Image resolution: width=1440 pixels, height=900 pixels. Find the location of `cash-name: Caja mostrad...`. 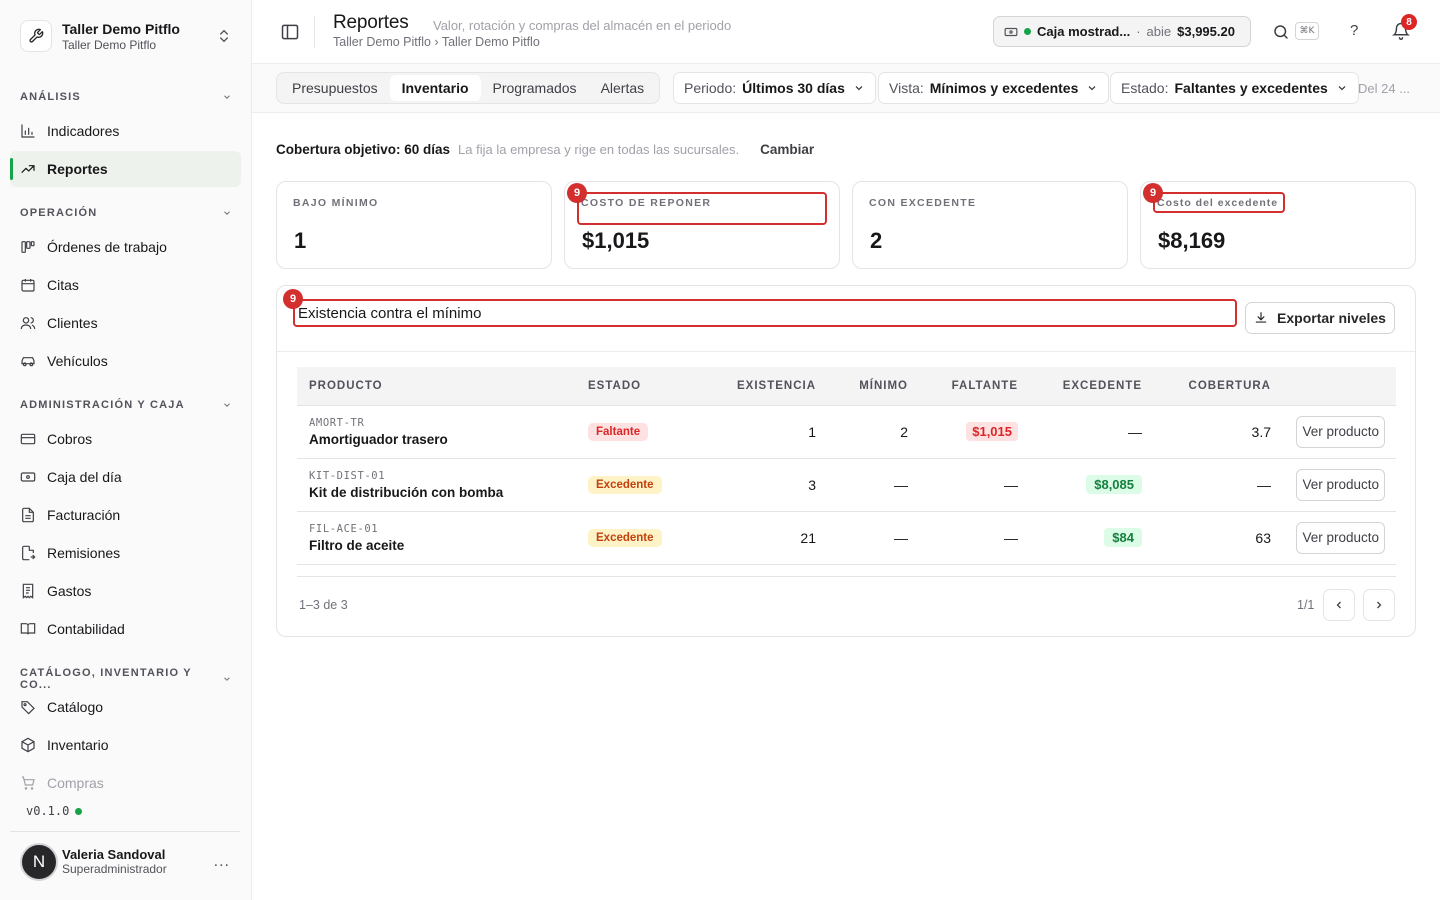

cash-name: Caja mostrad... is located at coordinates (1084, 31).